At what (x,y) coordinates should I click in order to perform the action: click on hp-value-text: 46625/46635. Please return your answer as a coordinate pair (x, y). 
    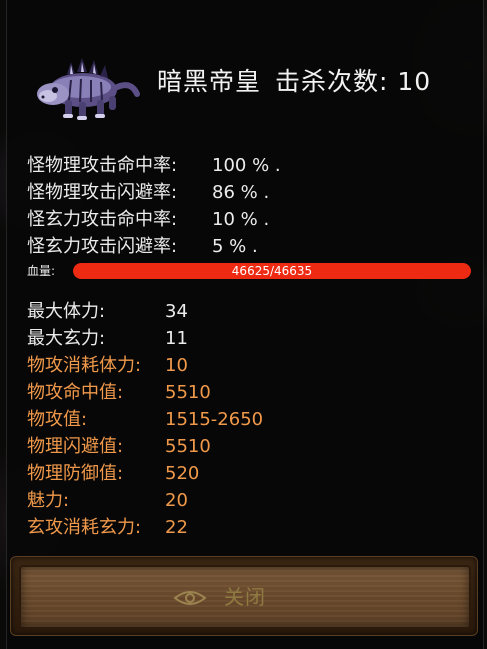
    Looking at the image, I should click on (272, 271).